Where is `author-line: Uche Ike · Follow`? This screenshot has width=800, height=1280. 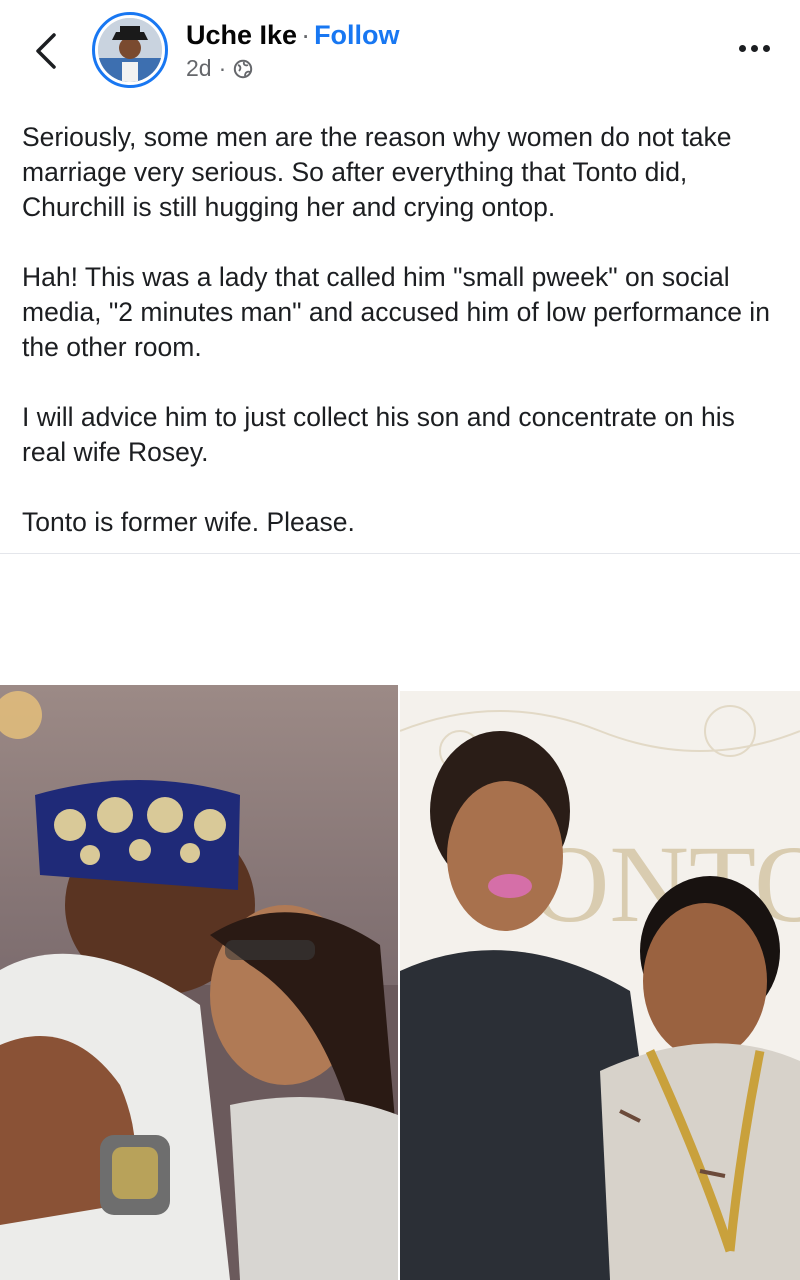
author-line: Uche Ike · Follow is located at coordinates (293, 35).